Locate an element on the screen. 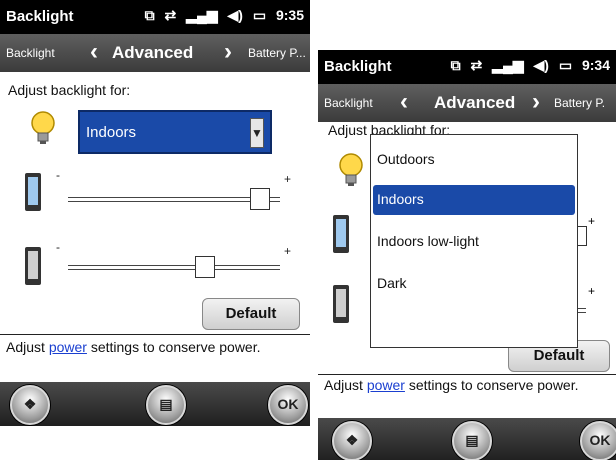  dropdown-option-indoors: Indoors is located at coordinates (474, 200).